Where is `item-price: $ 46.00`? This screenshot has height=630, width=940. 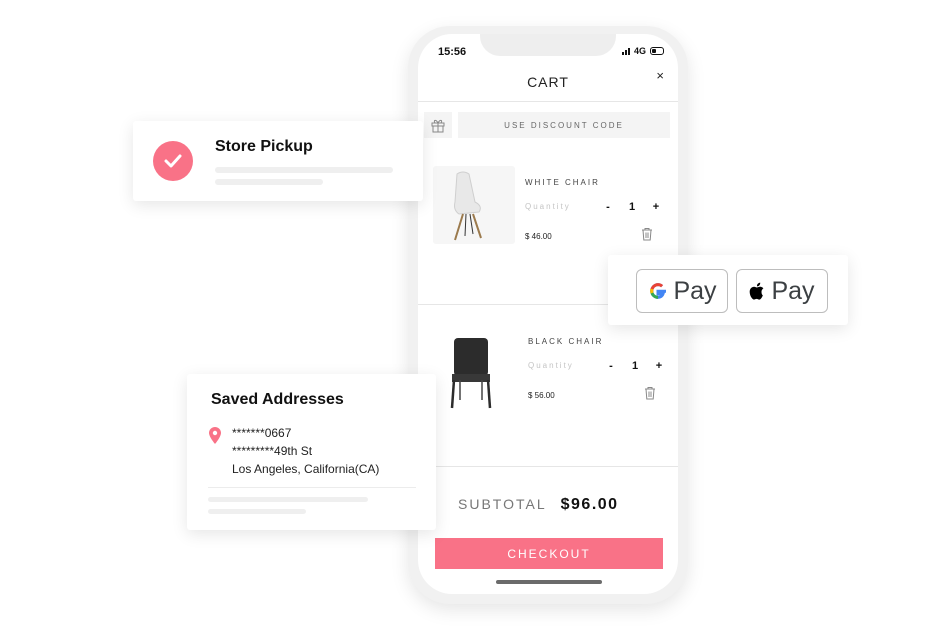
item-price: $ 46.00 is located at coordinates (538, 236).